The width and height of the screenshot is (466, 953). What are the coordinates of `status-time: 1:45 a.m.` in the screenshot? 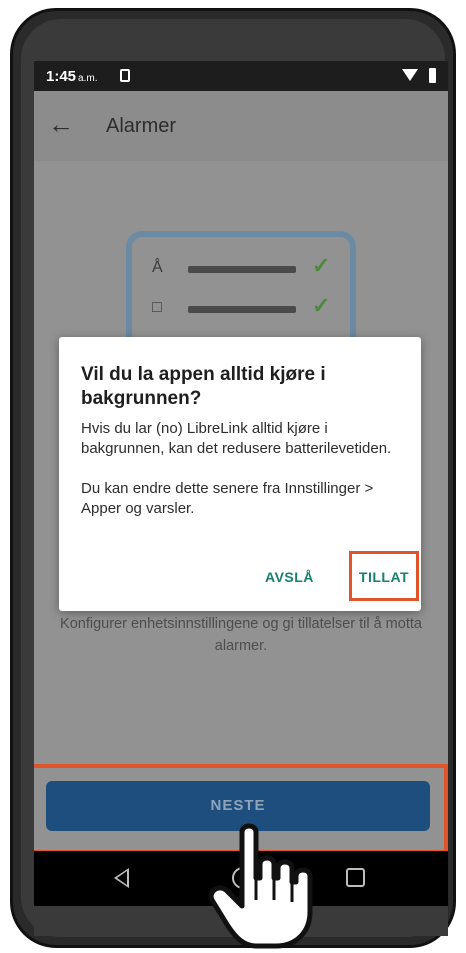 It's located at (71, 76).